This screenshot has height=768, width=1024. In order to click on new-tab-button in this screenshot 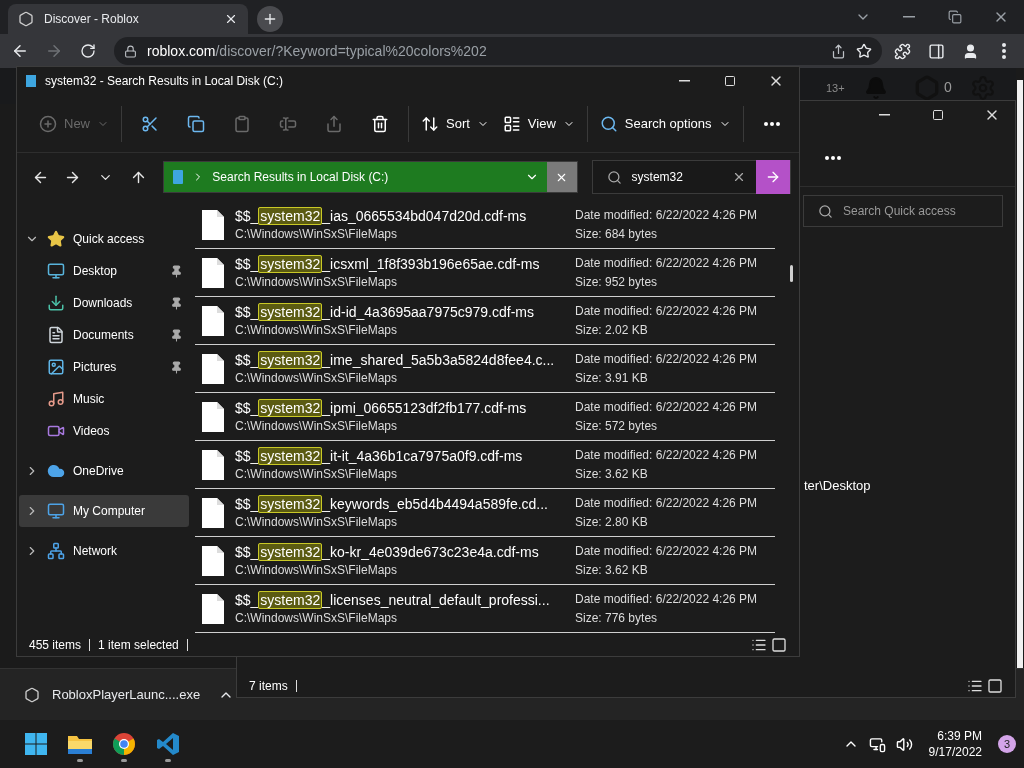, I will do `click(270, 19)`.